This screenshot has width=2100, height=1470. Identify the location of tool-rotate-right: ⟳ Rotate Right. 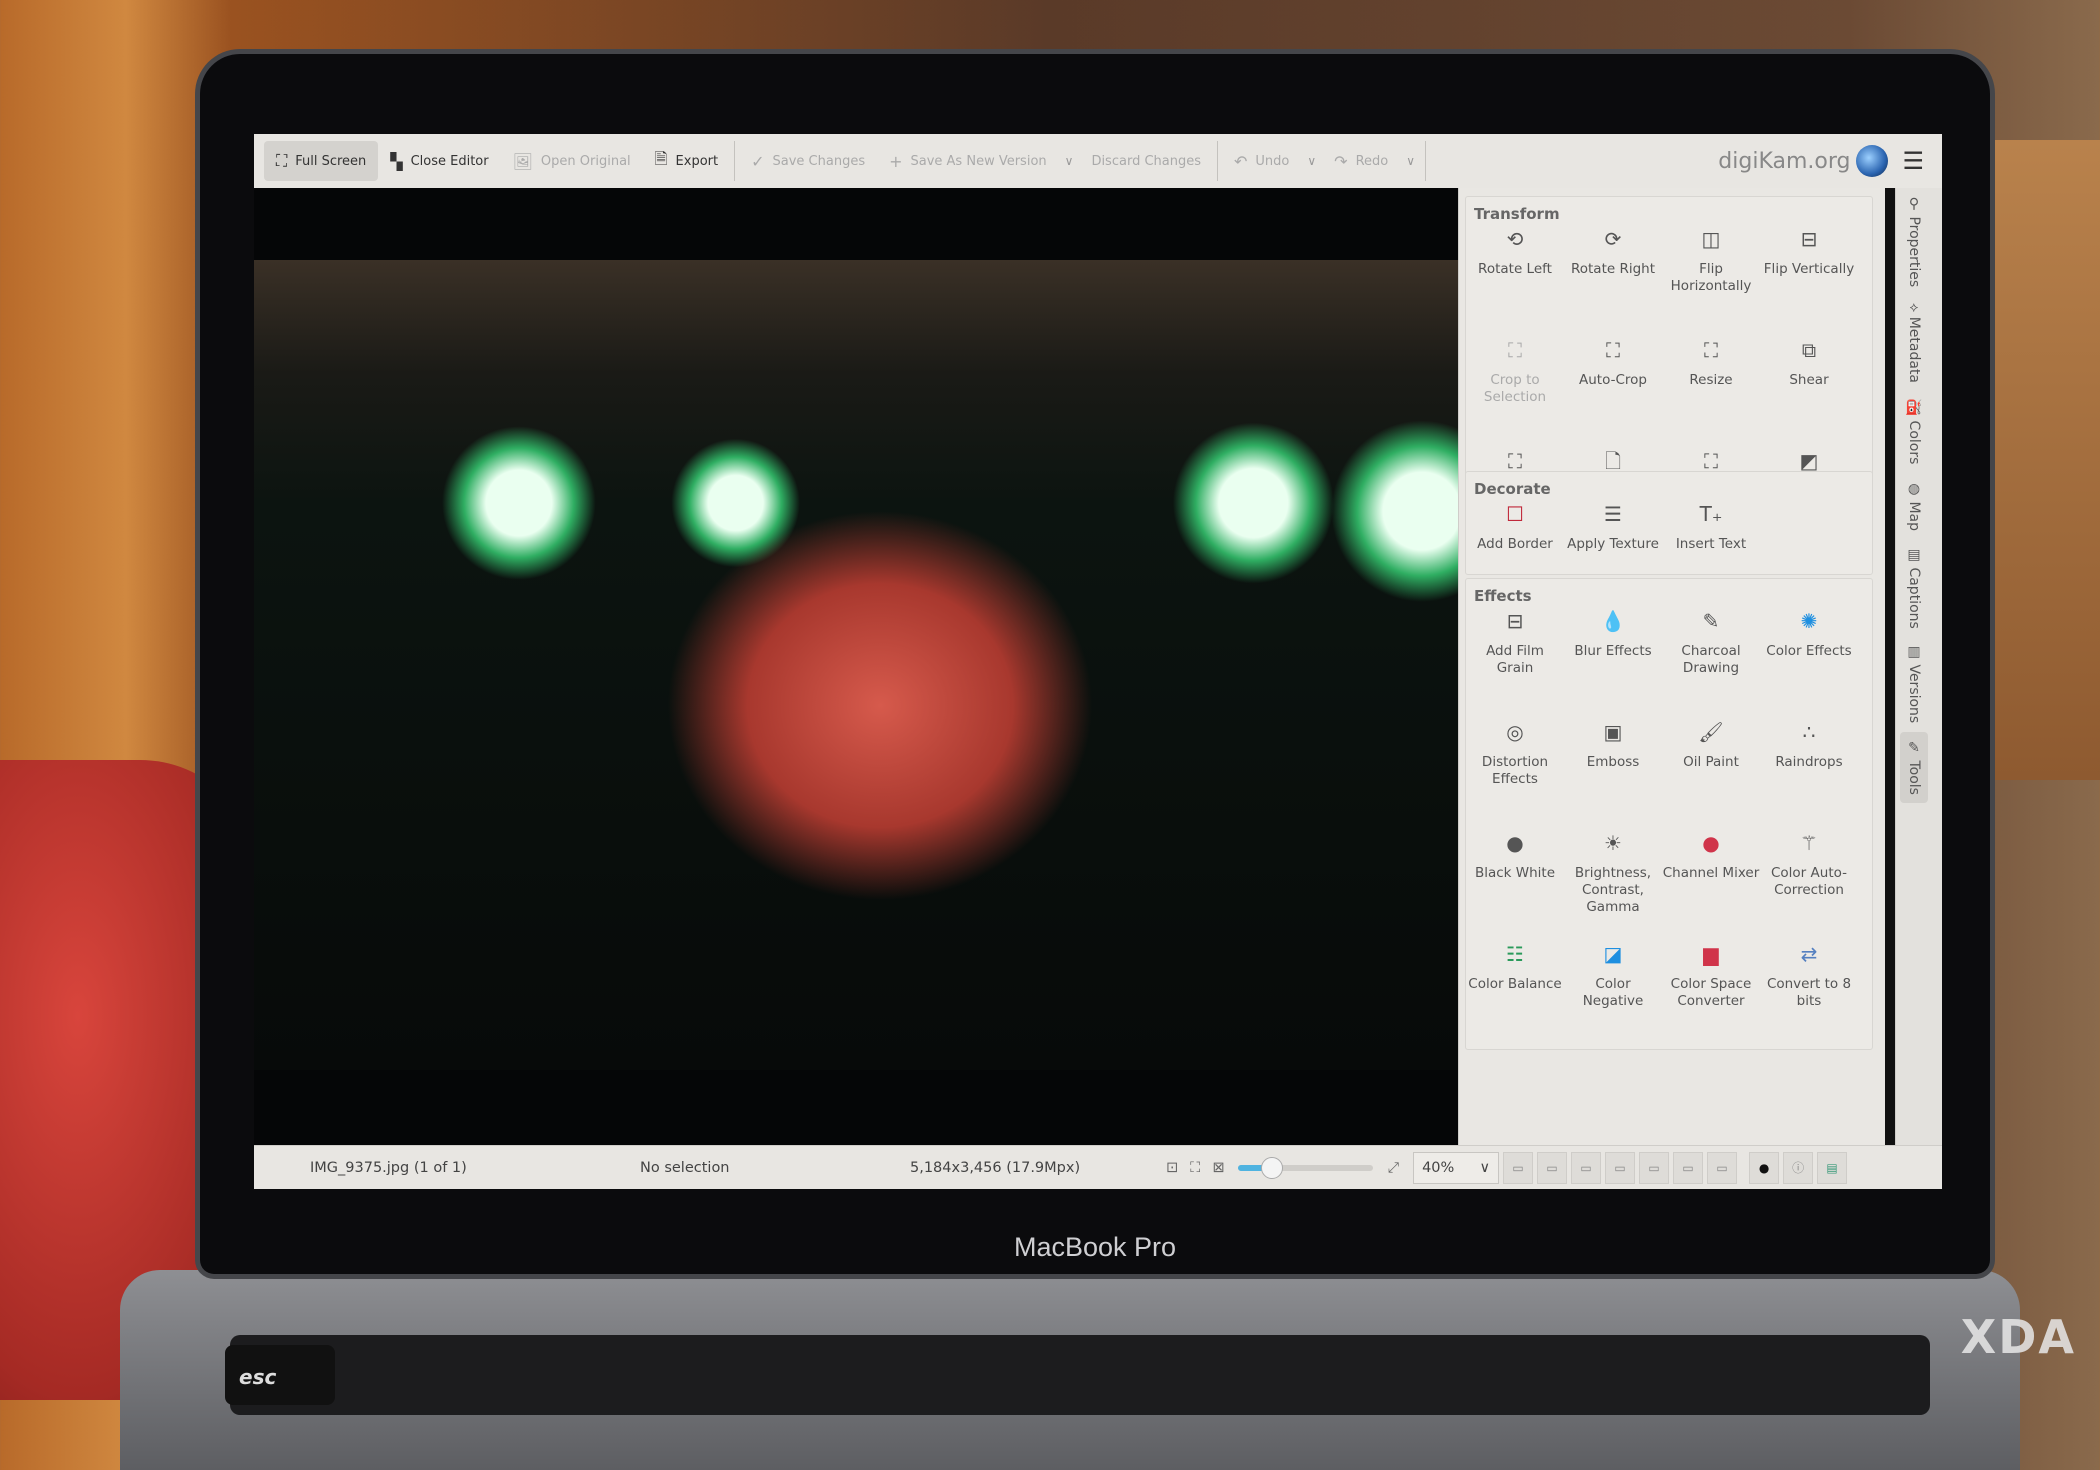
(1613, 278).